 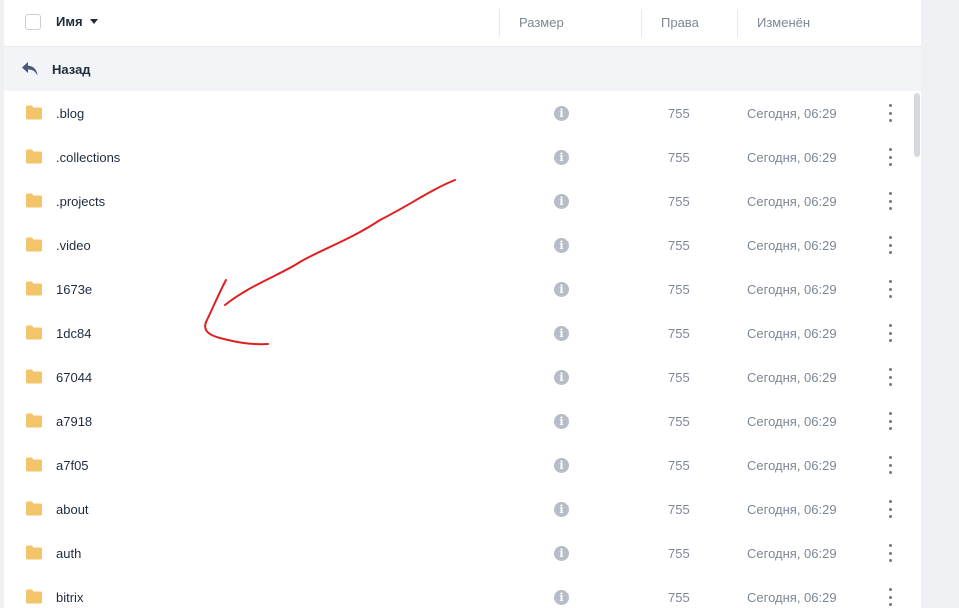 What do you see at coordinates (917, 125) in the screenshot?
I see `scrollbar-thumb` at bounding box center [917, 125].